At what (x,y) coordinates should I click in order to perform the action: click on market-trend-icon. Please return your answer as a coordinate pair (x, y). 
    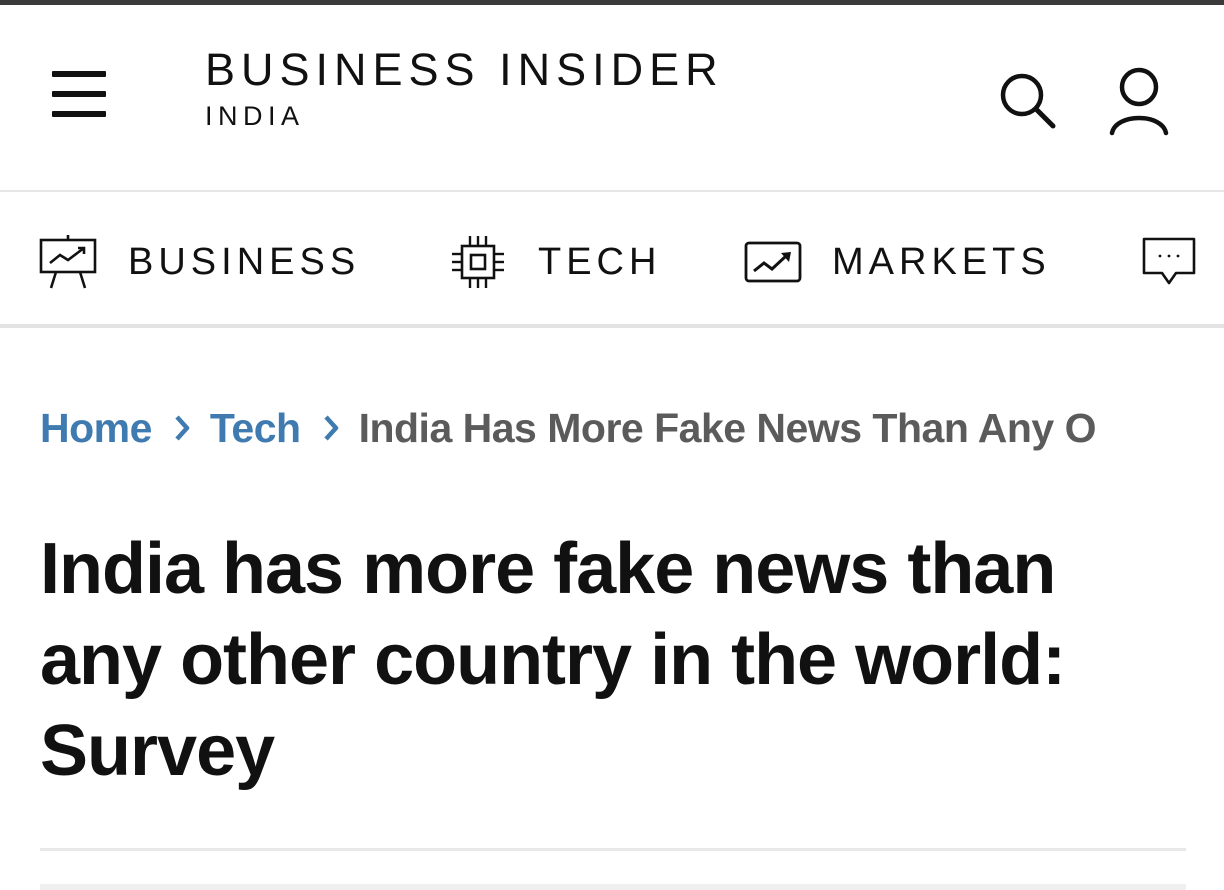
    Looking at the image, I should click on (773, 262).